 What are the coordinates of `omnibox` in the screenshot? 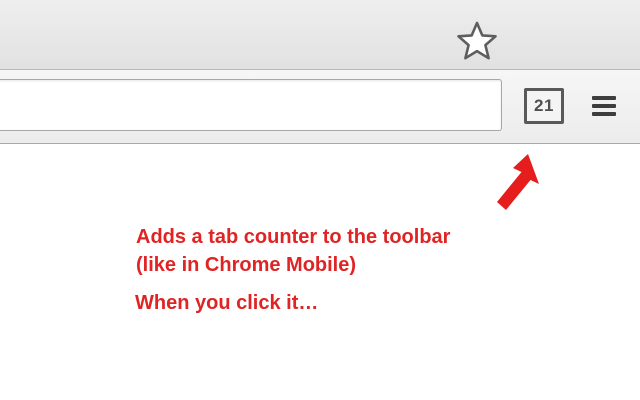 It's located at (251, 105).